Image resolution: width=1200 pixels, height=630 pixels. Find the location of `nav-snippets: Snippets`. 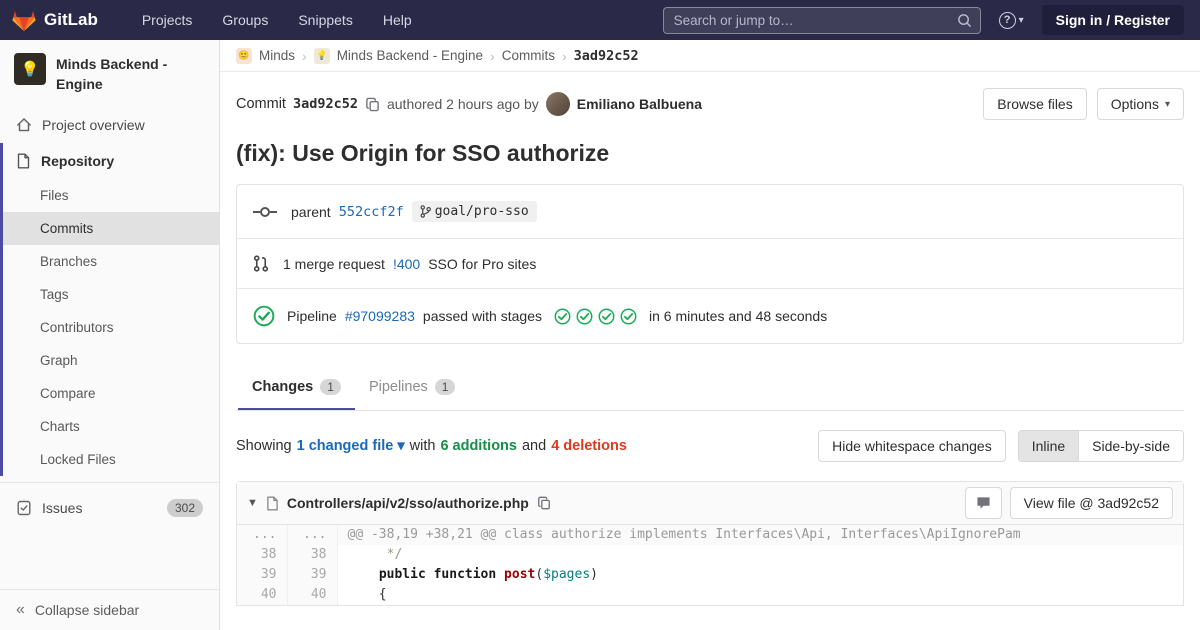

nav-snippets: Snippets is located at coordinates (325, 20).